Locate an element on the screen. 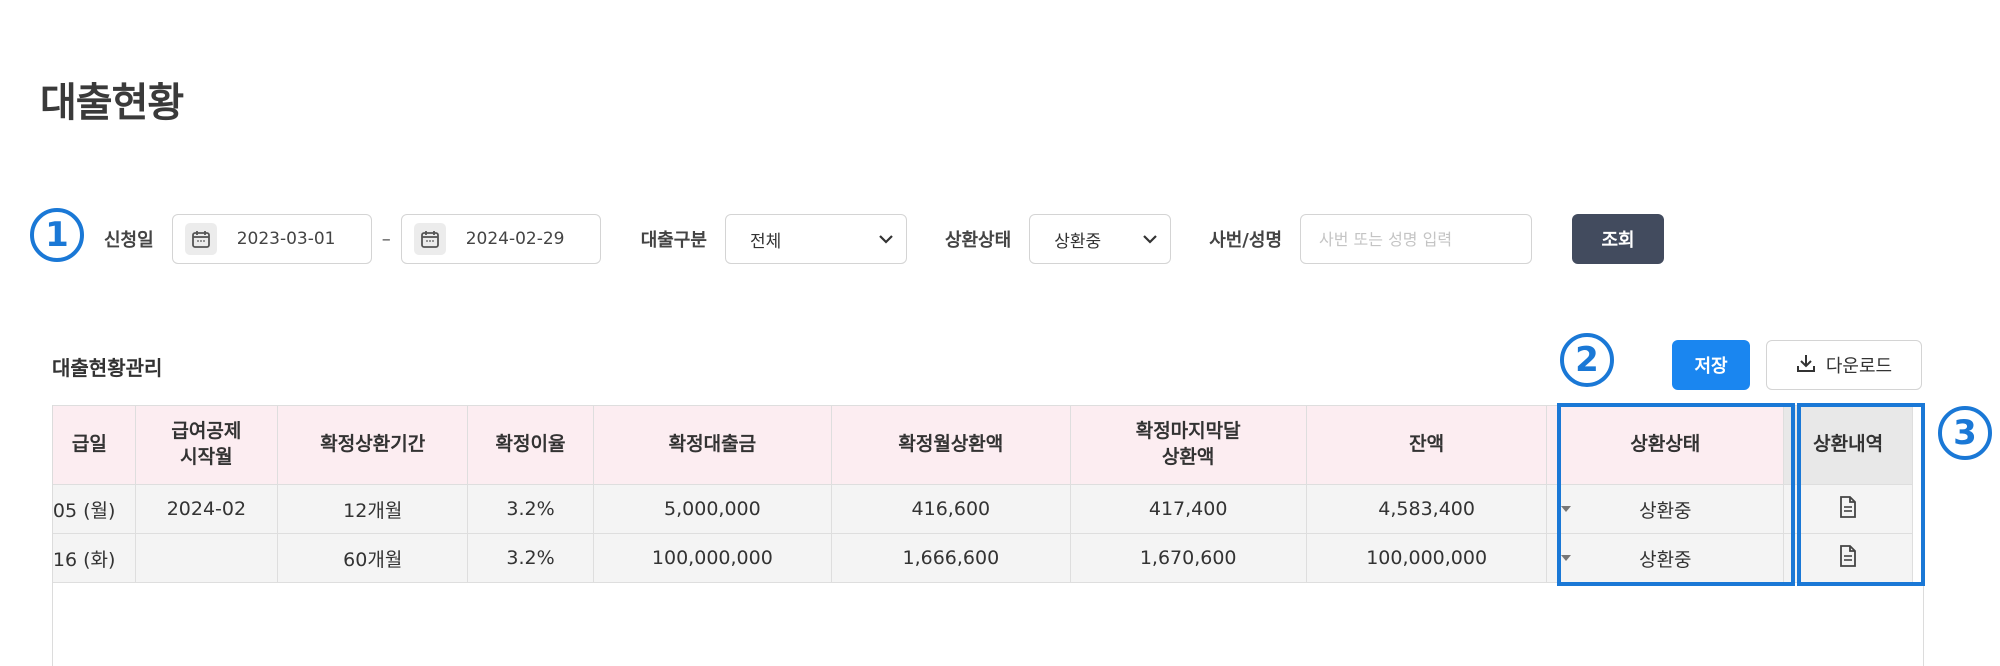  save-button: 저장 is located at coordinates (1711, 365).